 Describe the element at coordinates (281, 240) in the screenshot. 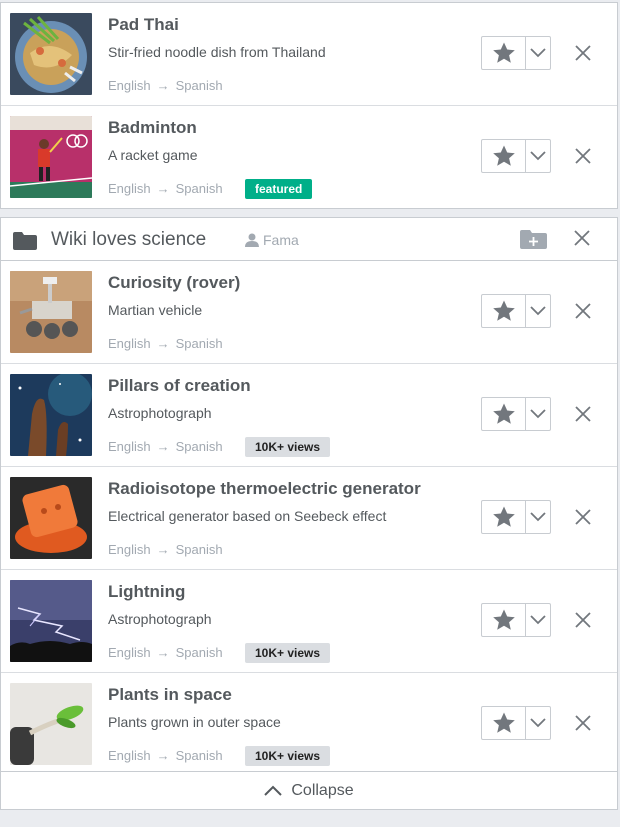

I see `owner-name: Fama` at that location.